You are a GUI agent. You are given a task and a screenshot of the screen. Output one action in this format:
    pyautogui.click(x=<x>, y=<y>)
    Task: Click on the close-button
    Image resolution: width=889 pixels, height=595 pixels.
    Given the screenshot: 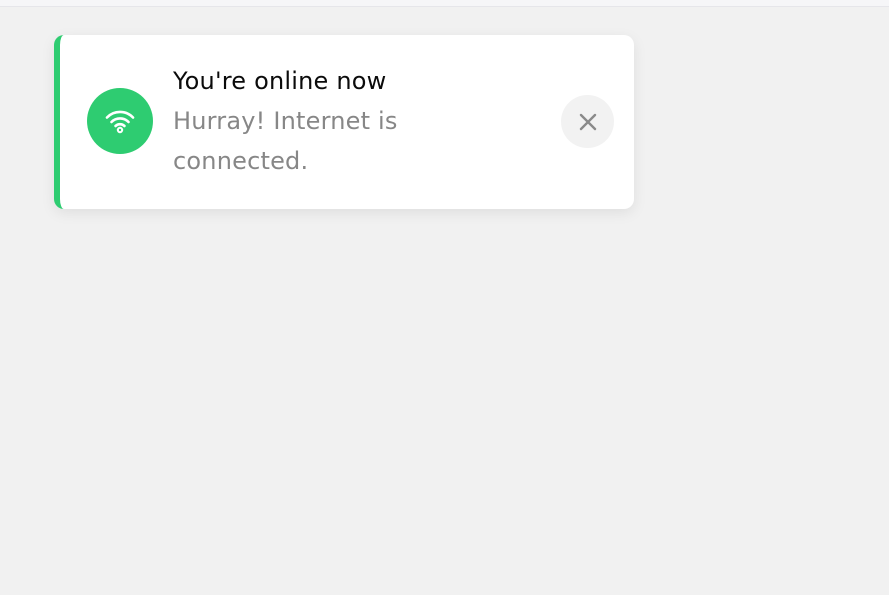 What is the action you would take?
    pyautogui.click(x=587, y=121)
    